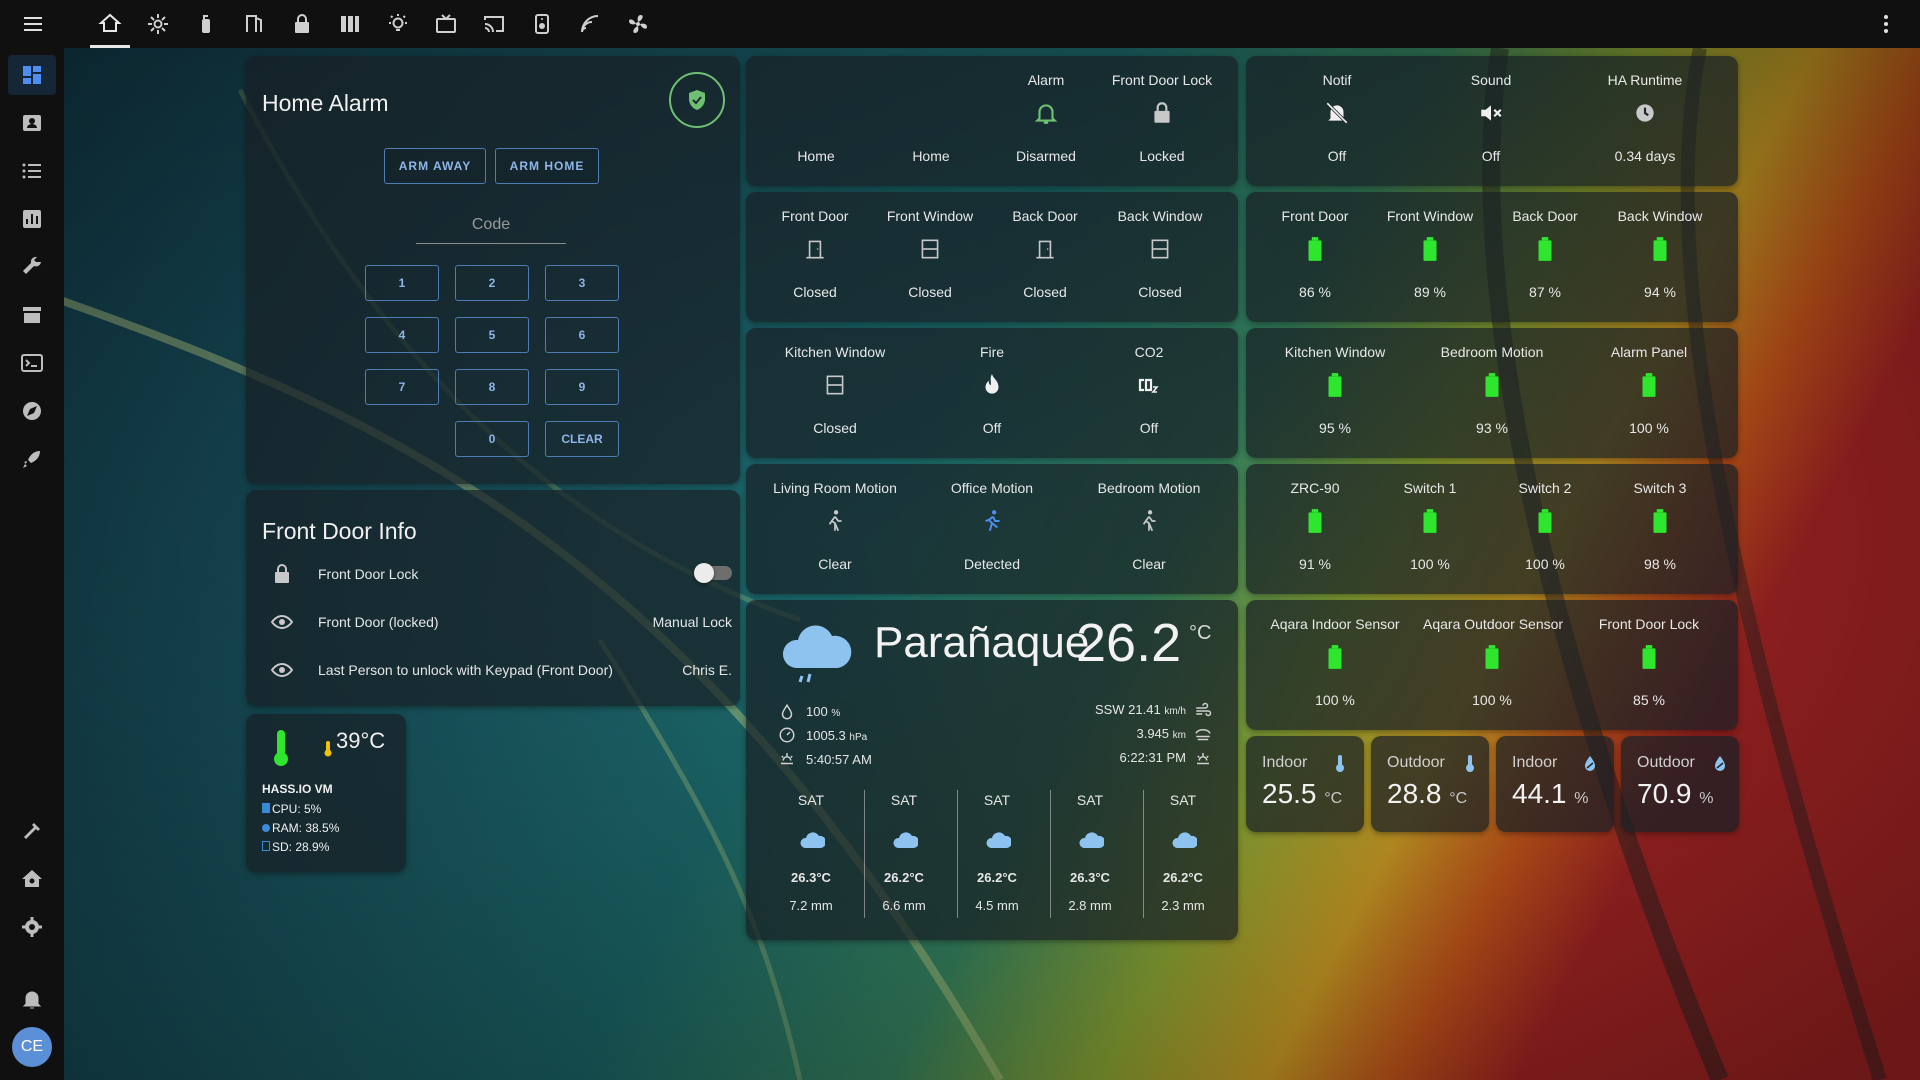  I want to click on indoor-temperature-card: Indoor 25.5 °C, so click(1305, 784).